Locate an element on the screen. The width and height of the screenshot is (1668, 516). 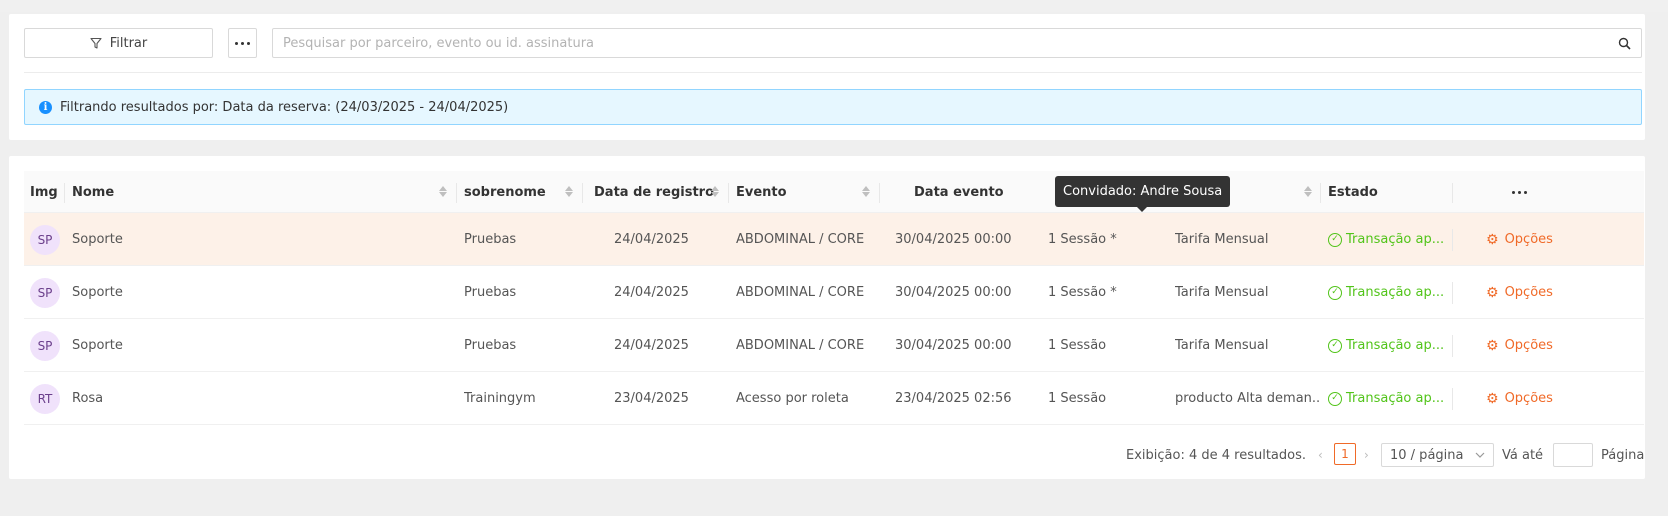
cell-evento: Acesso por roleta is located at coordinates (792, 398).